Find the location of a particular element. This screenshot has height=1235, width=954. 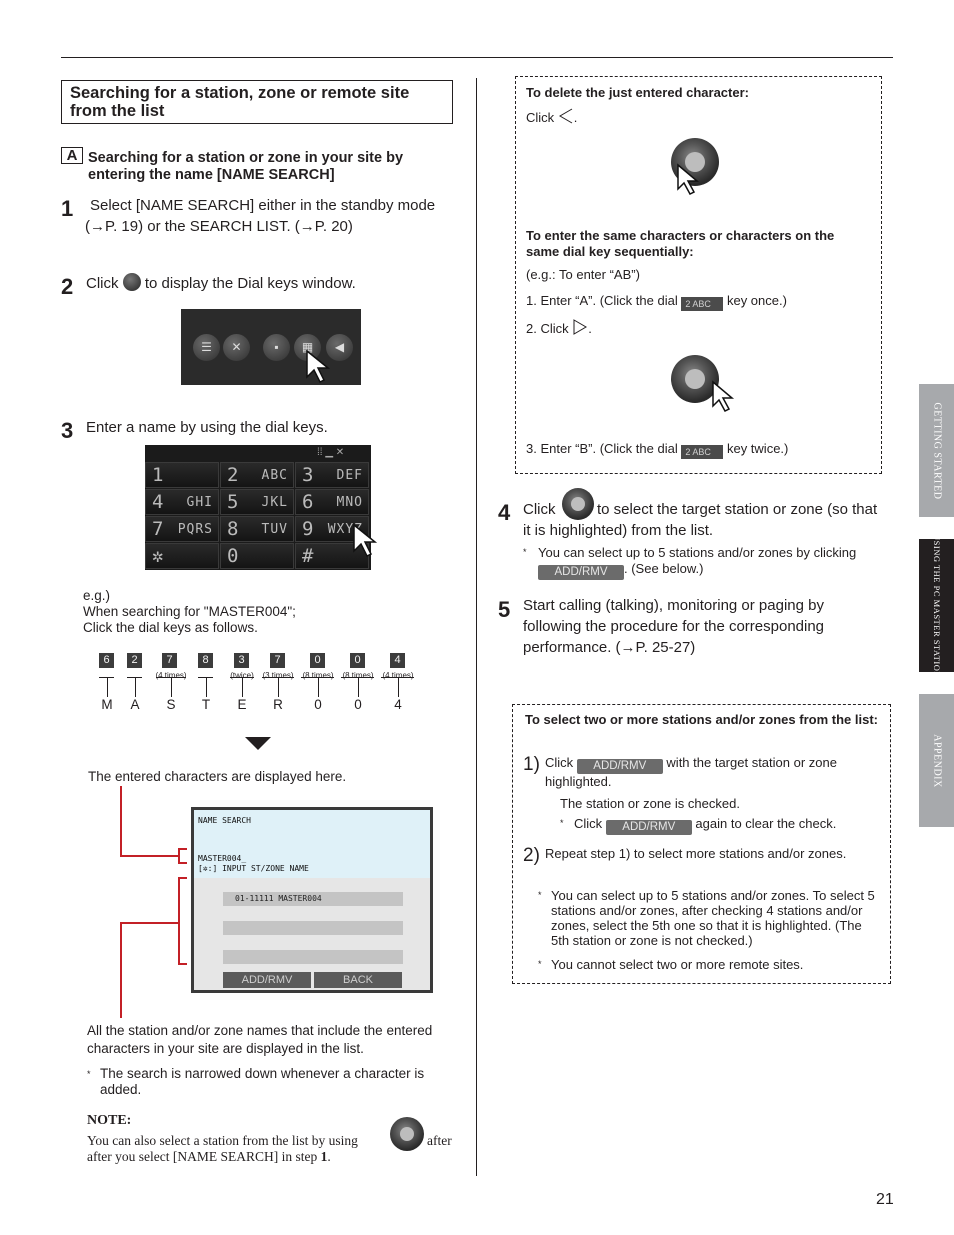

step-2-number: 2 is located at coordinates (67, 286).